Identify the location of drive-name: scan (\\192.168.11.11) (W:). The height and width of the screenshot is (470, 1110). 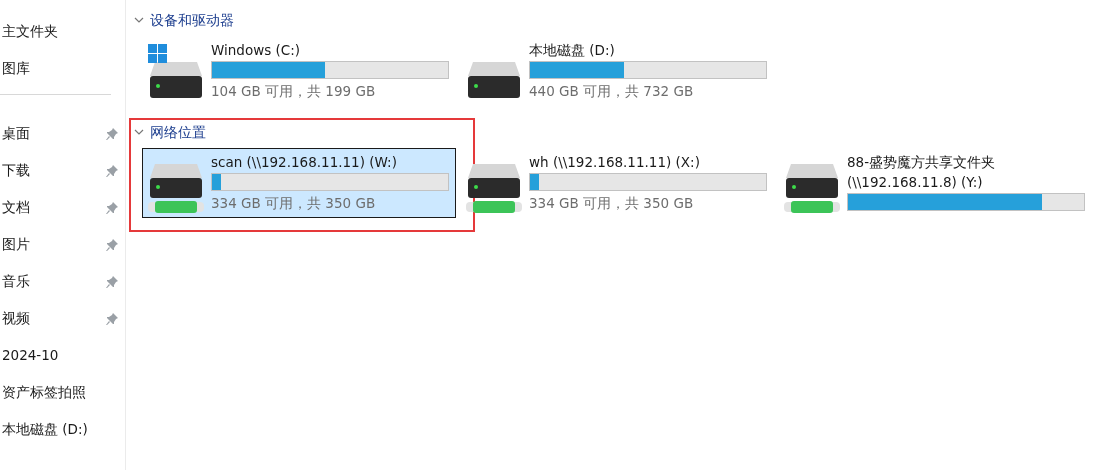
(304, 162).